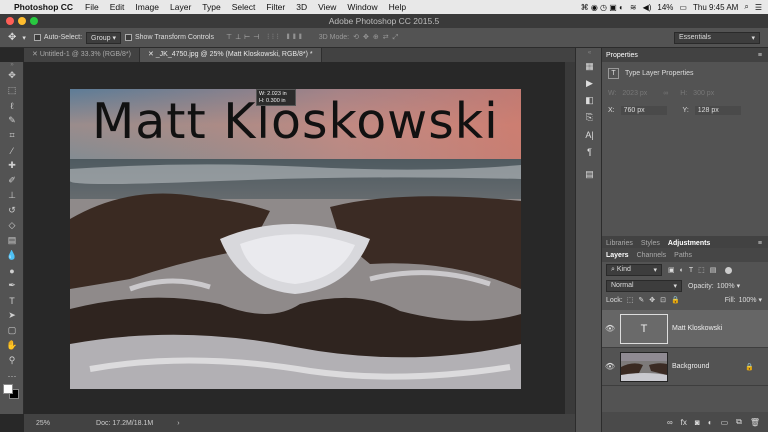 The image size is (768, 432). What do you see at coordinates (589, 100) in the screenshot?
I see `swatches-panel-icon: ◧` at bounding box center [589, 100].